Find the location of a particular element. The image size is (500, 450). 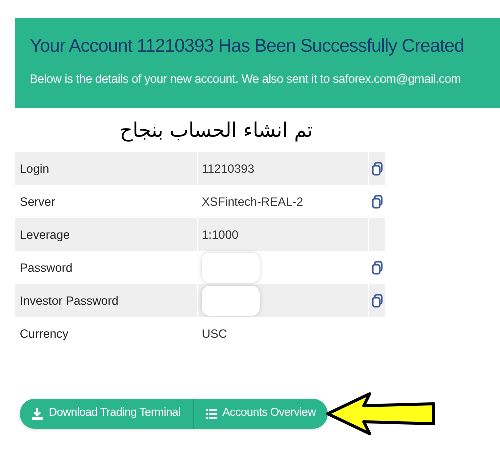

download-button: Download Trading Terminal is located at coordinates (106, 414).